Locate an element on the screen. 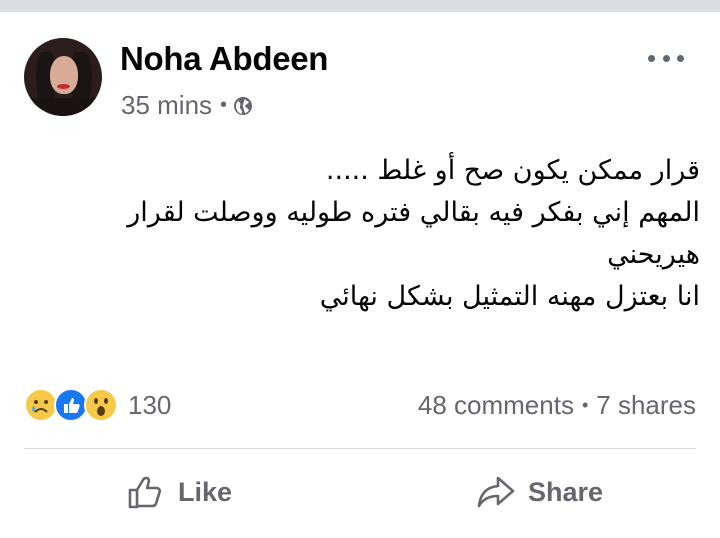 This screenshot has width=720, height=538. wow-emoji-icon is located at coordinates (101, 405).